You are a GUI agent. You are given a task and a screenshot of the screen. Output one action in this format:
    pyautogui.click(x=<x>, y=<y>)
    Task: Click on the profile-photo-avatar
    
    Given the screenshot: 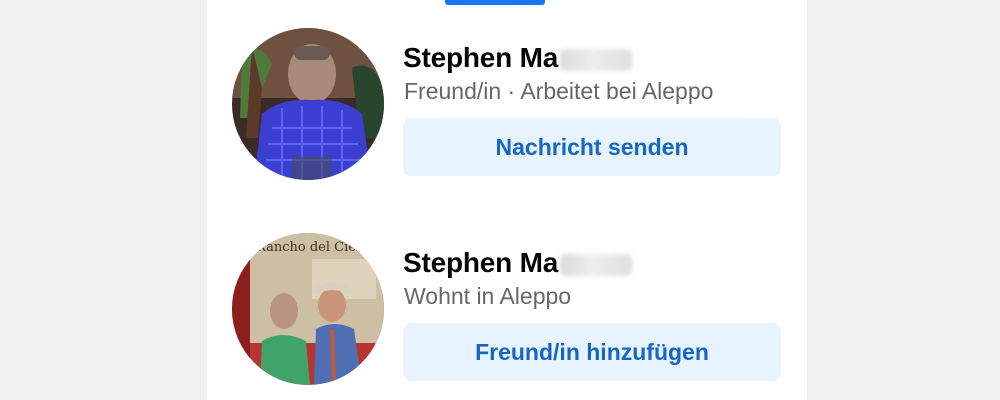 What is the action you would take?
    pyautogui.click(x=308, y=104)
    